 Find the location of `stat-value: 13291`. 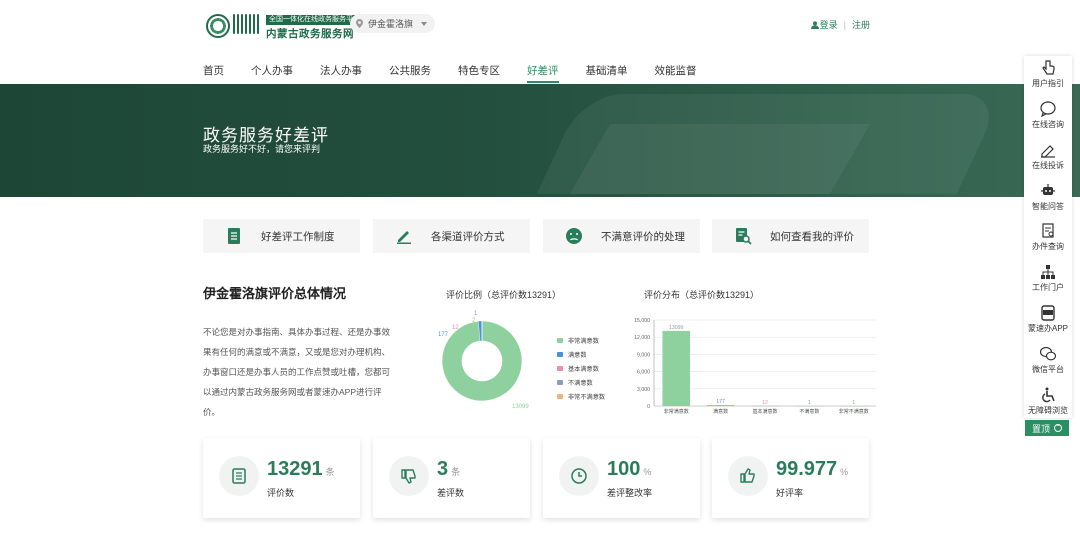

stat-value: 13291 is located at coordinates (295, 469).